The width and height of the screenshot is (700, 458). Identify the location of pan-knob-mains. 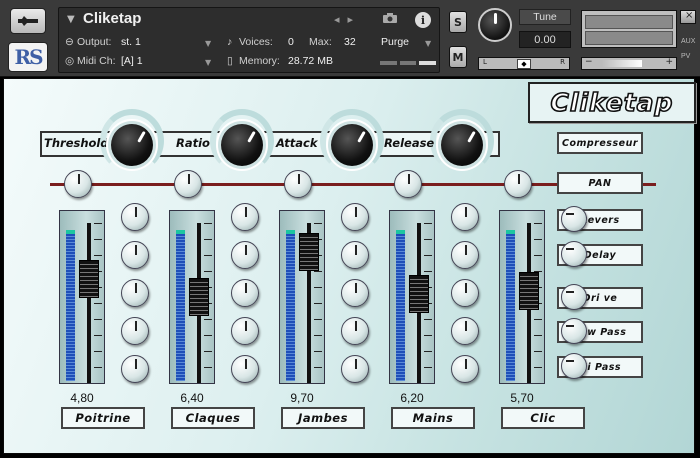
(408, 184).